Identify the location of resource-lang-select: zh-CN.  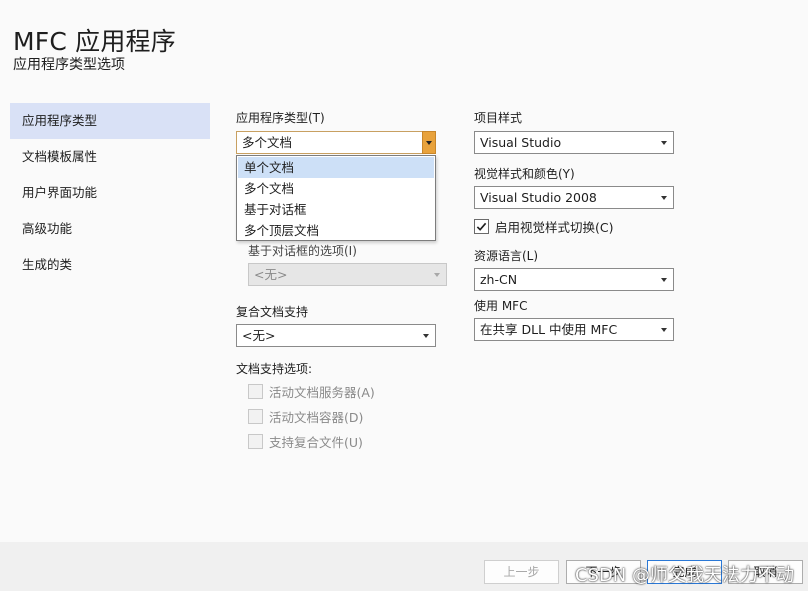
(574, 279).